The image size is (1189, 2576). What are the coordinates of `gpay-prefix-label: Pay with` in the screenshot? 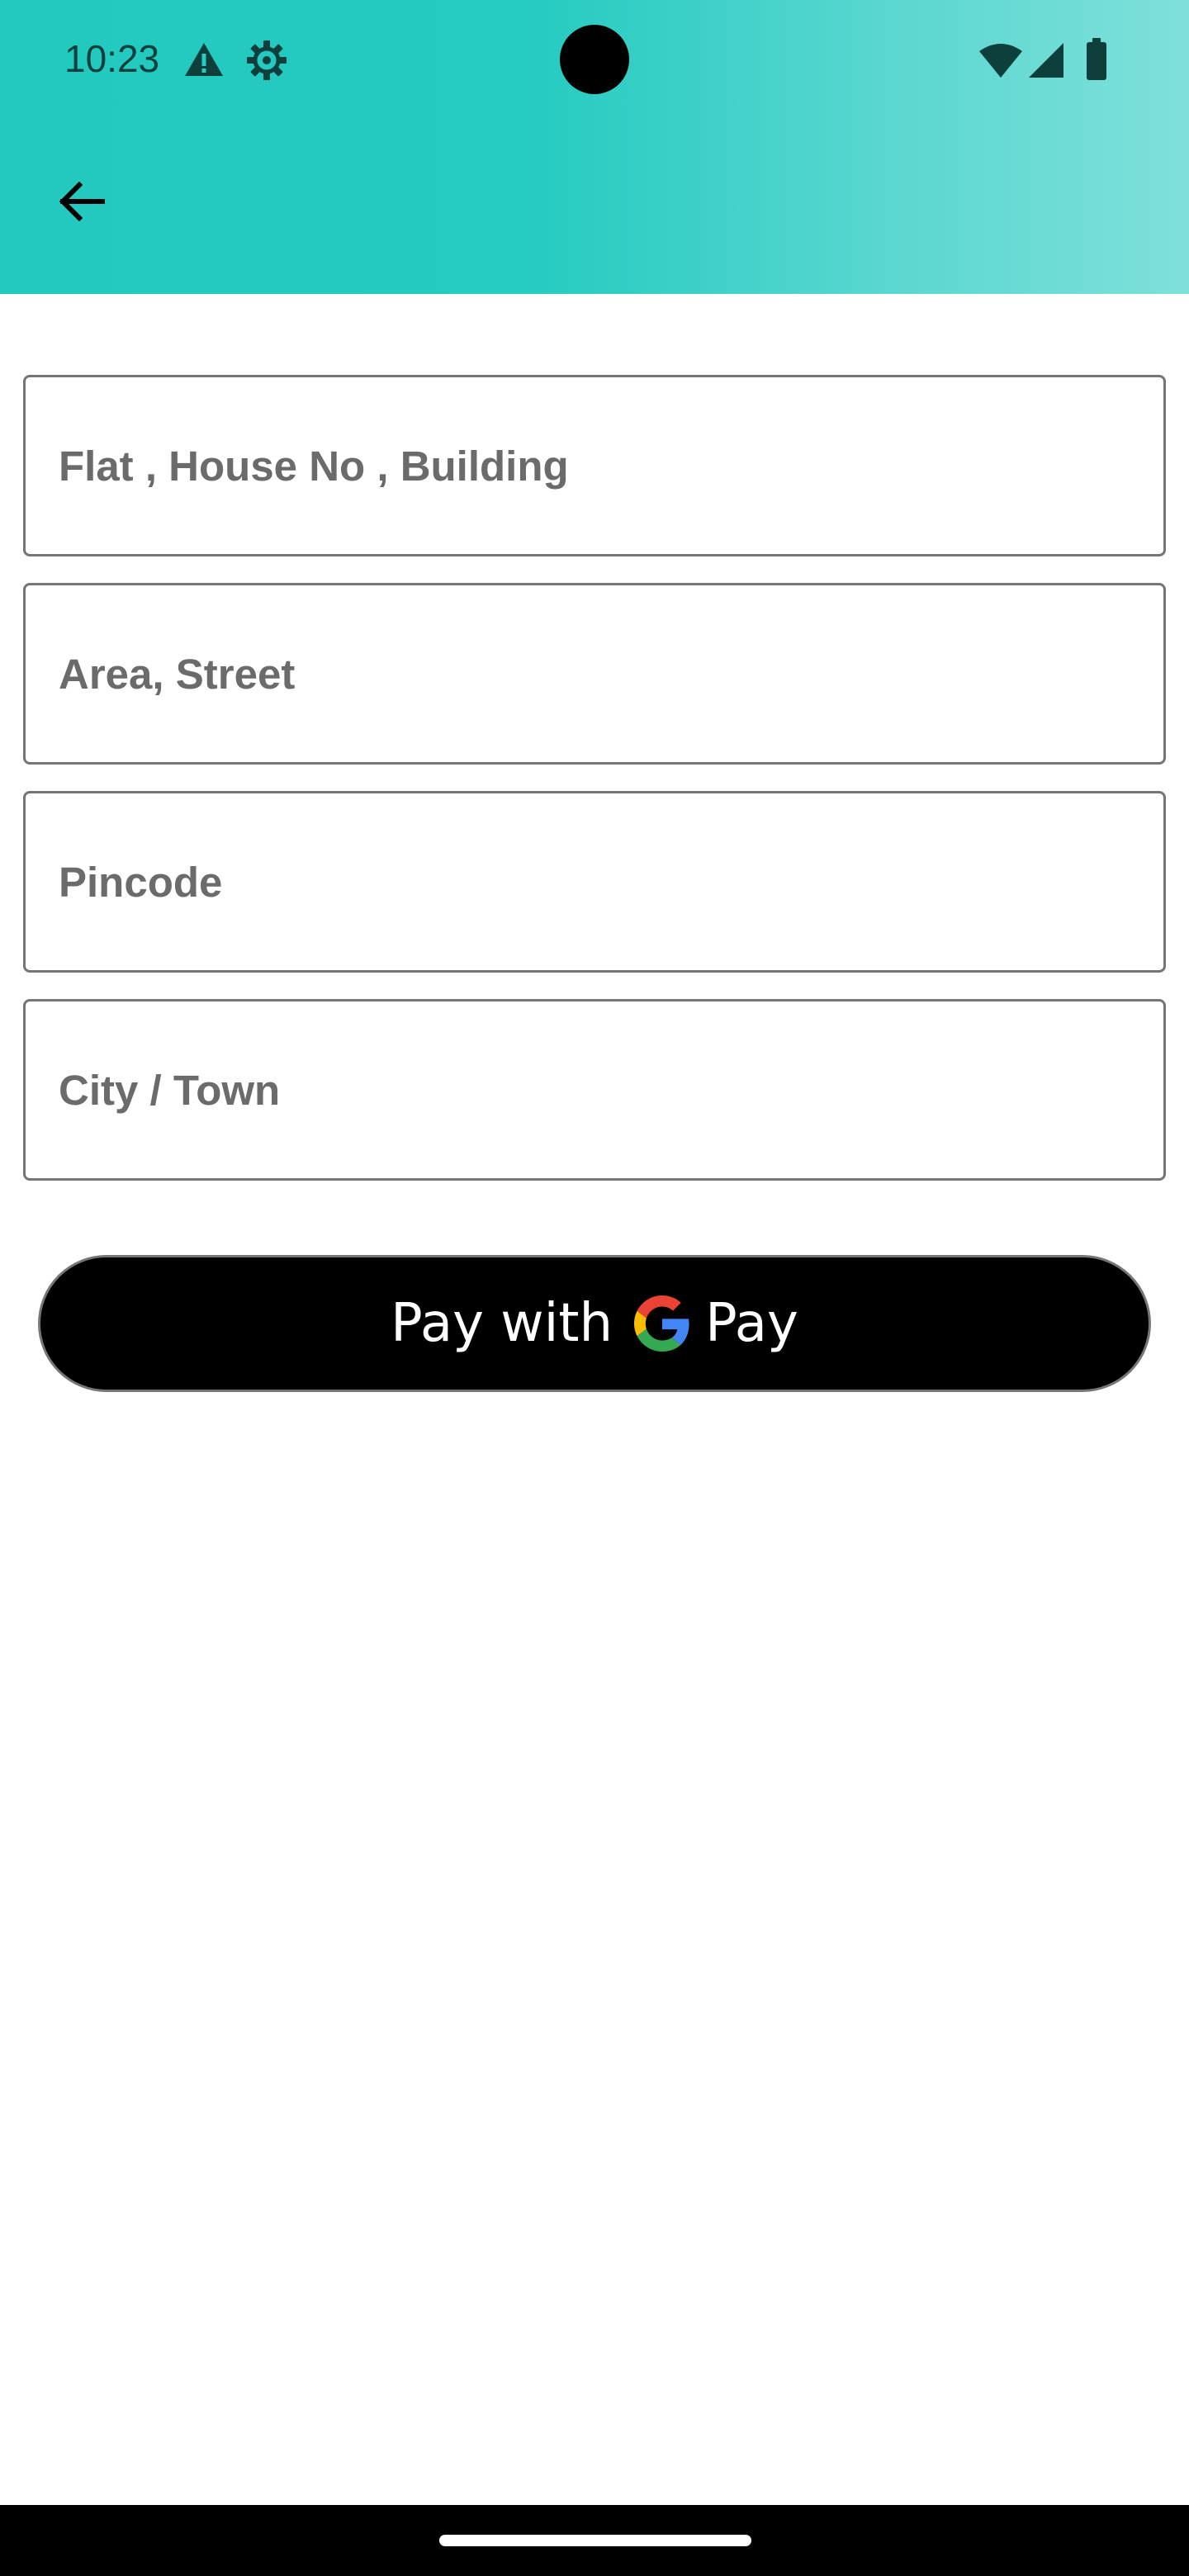 It's located at (502, 1323).